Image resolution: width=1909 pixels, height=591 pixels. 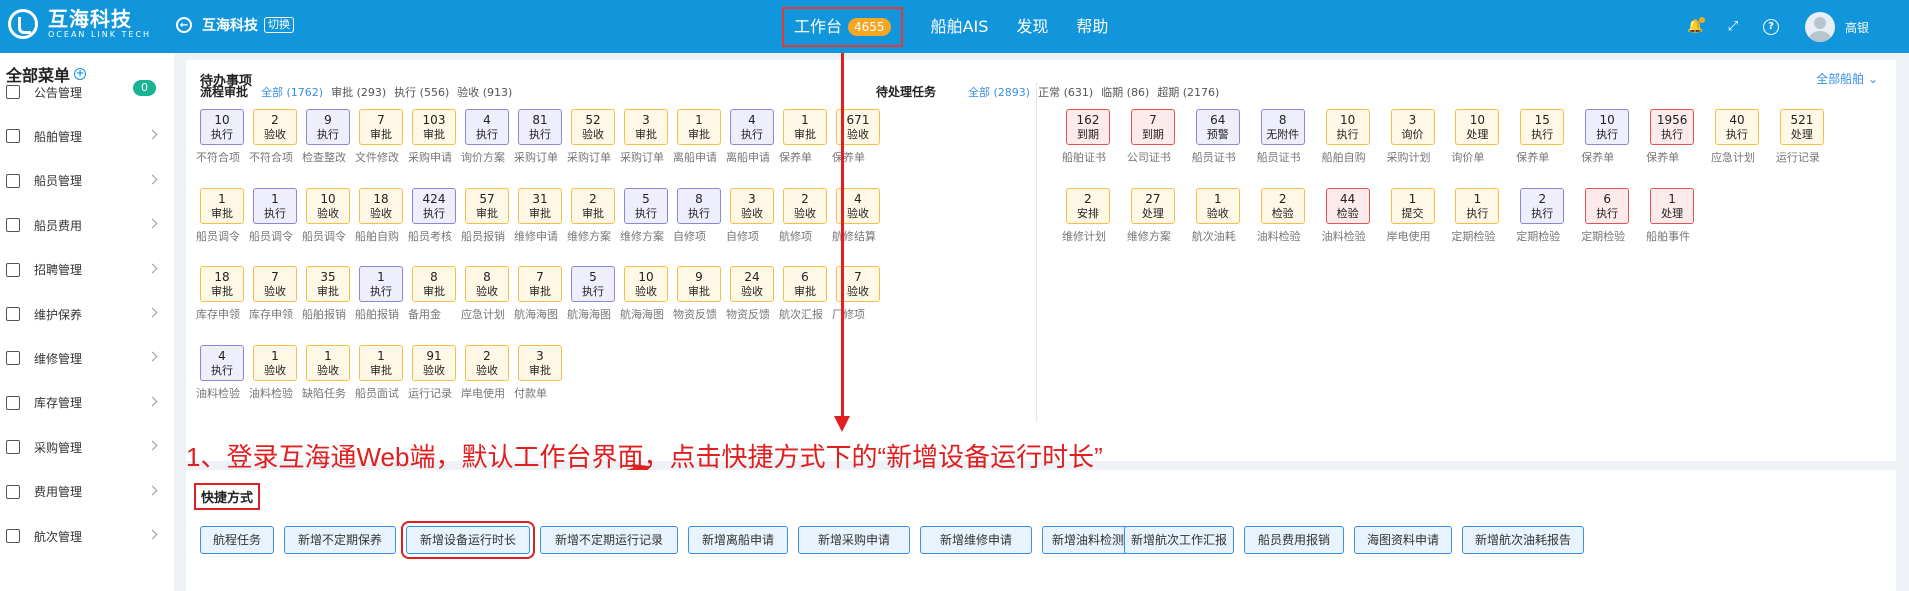 I want to click on todo-tile: 521 处理 运行记录, so click(x=1800, y=137).